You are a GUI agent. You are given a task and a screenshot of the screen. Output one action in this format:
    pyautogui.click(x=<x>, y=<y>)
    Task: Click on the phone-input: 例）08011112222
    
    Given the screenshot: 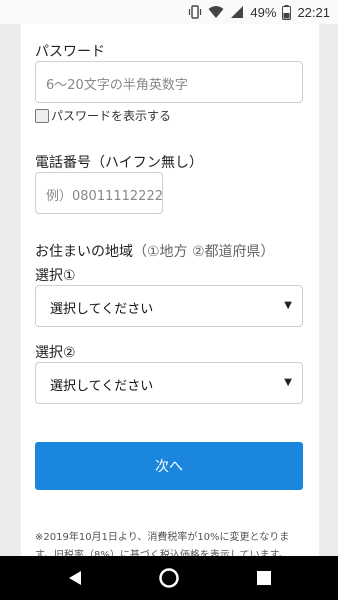 What is the action you would take?
    pyautogui.click(x=99, y=193)
    